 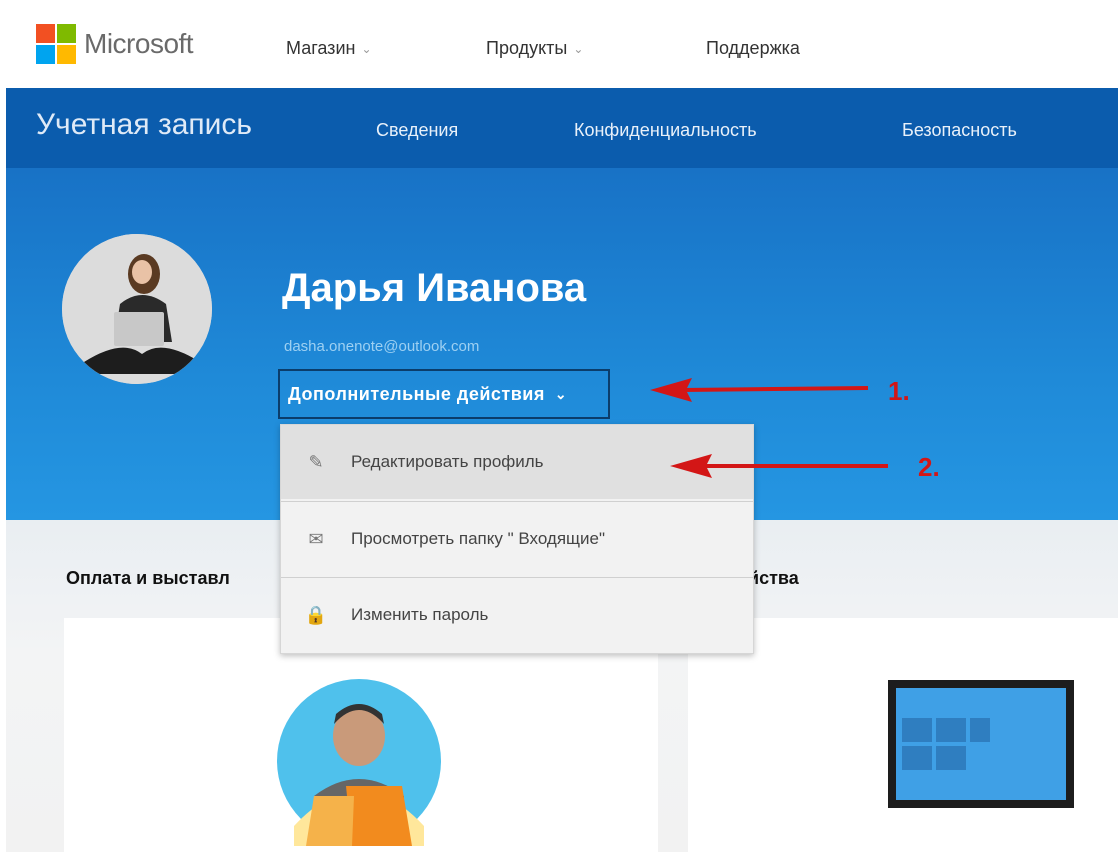 What do you see at coordinates (899, 391) in the screenshot?
I see `annotation-number-1: 1.` at bounding box center [899, 391].